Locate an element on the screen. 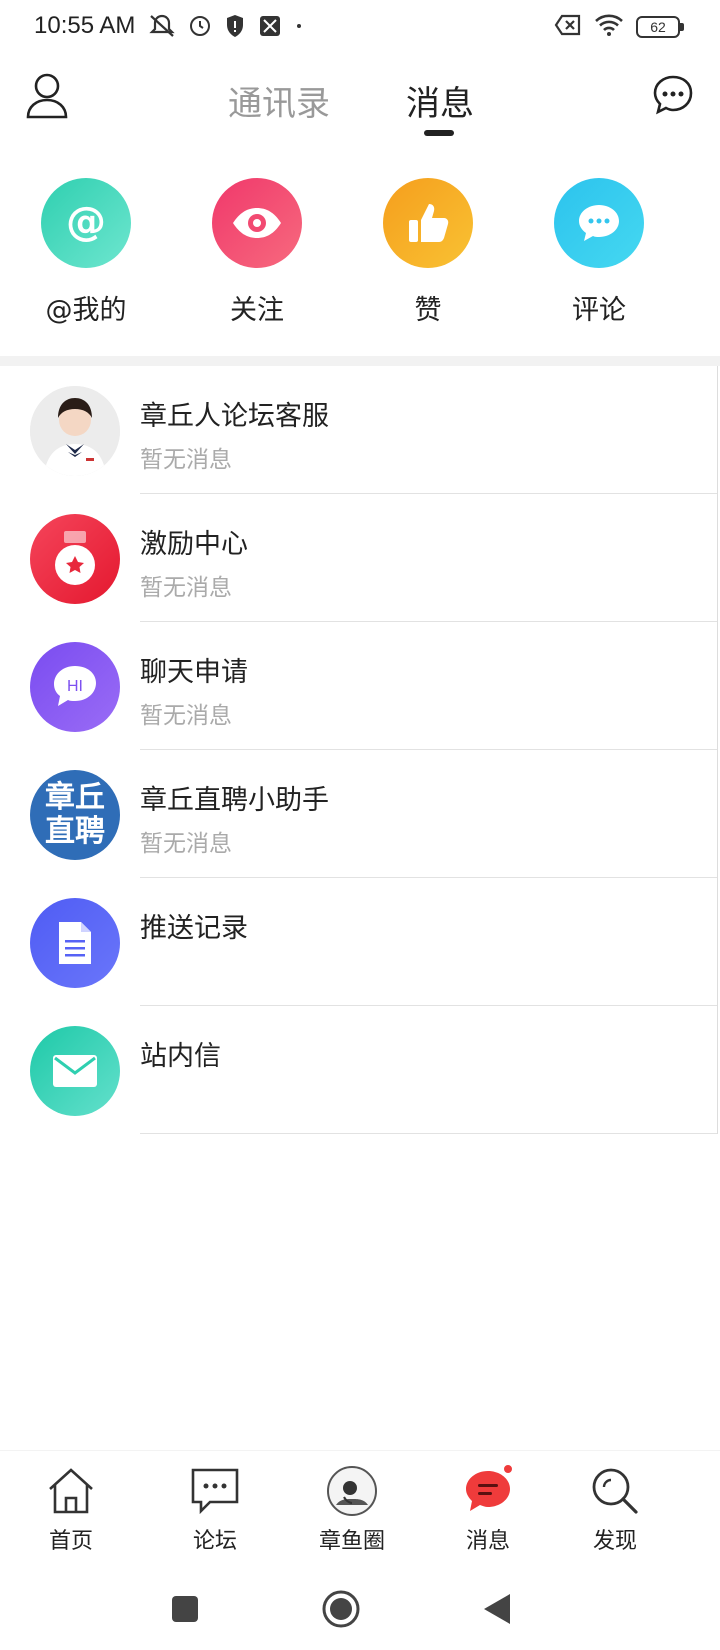  message-row-incentive-center: 激励中心 暂无消息 is located at coordinates (358, 558).